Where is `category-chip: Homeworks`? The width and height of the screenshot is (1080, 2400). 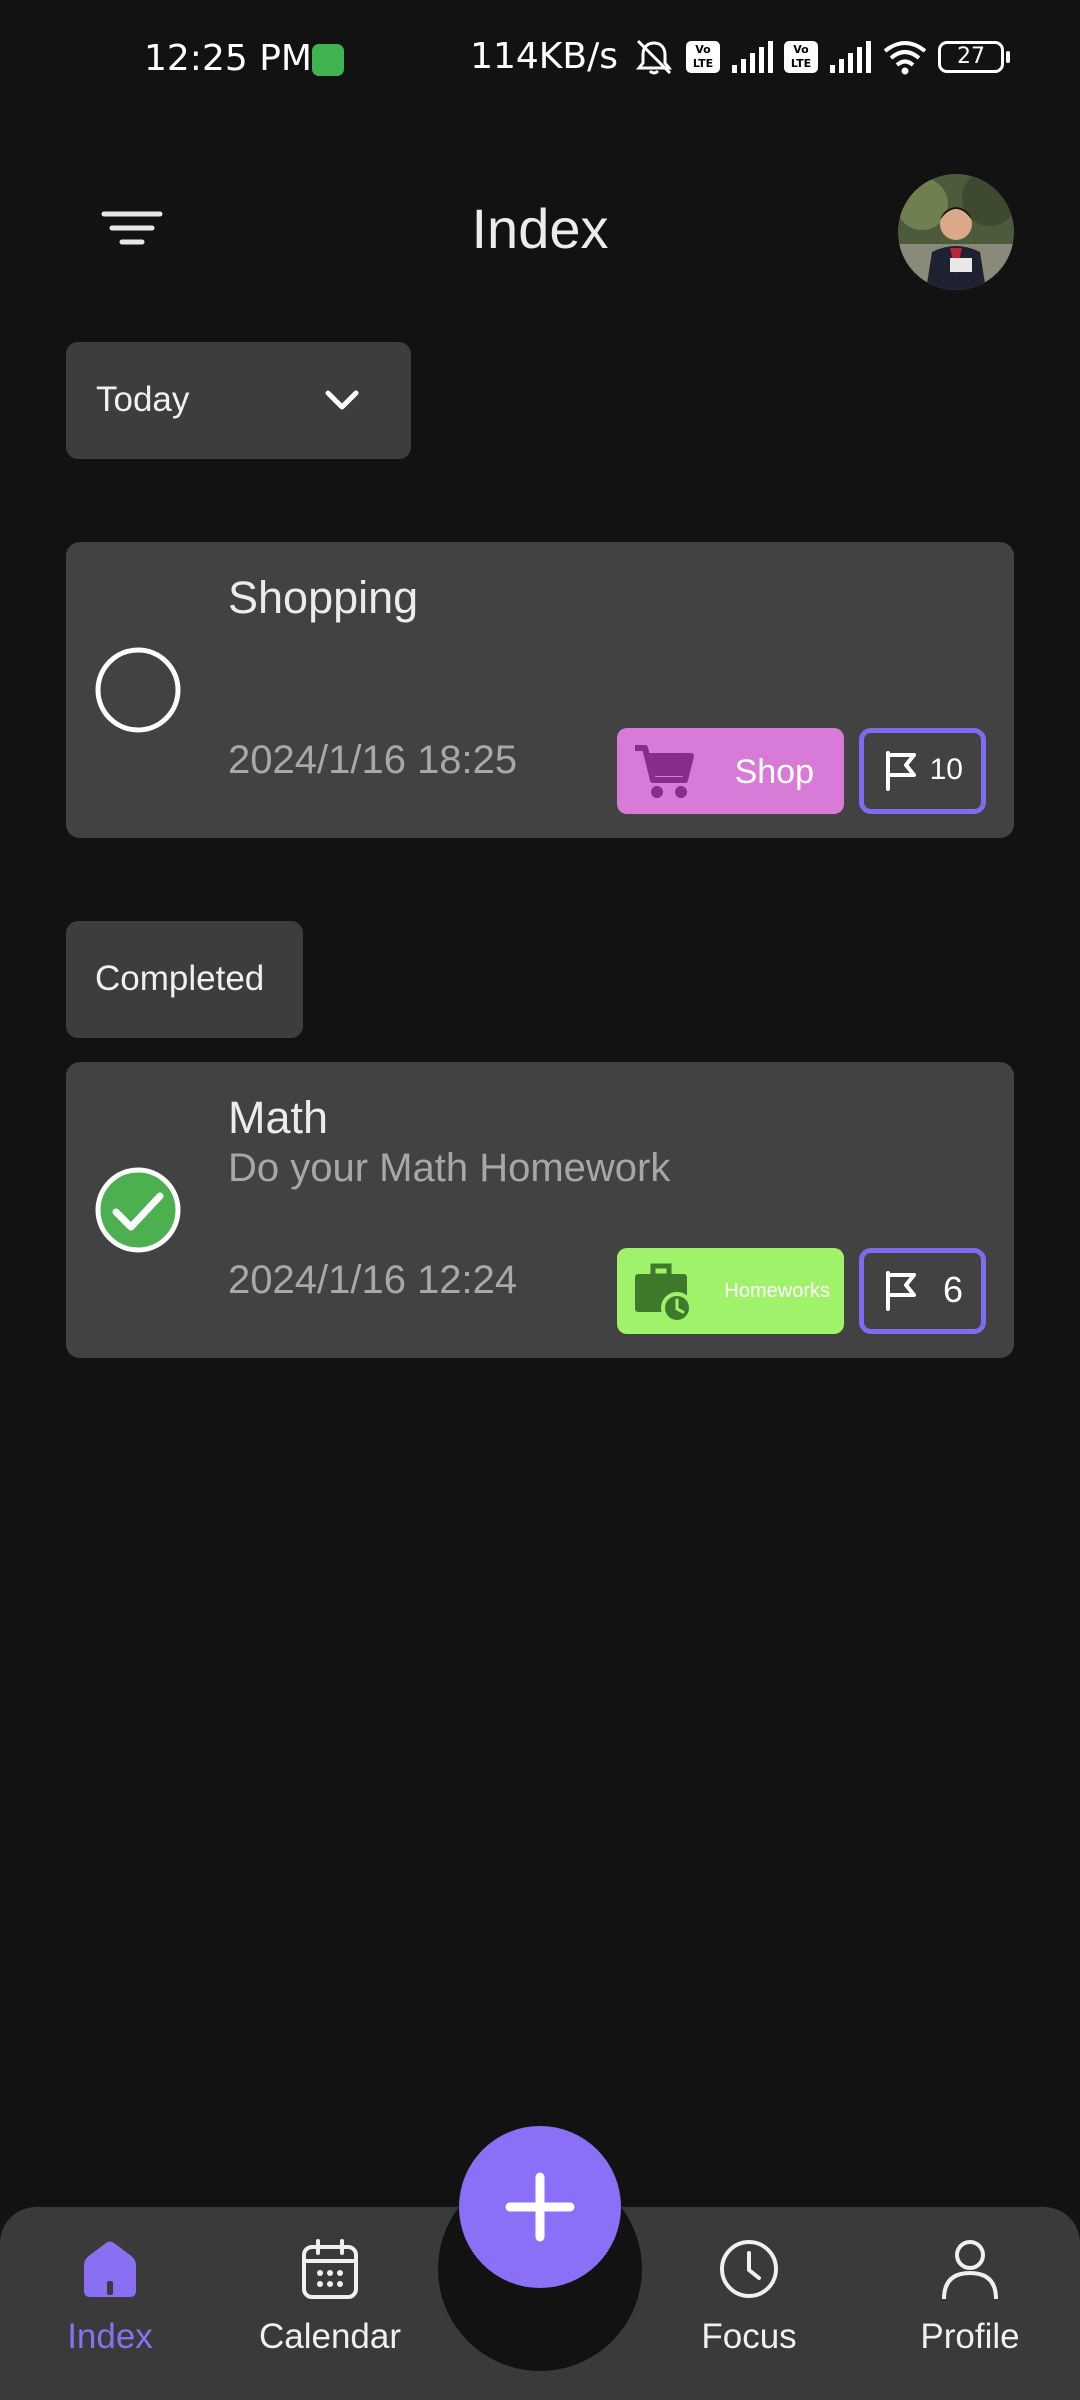
category-chip: Homeworks is located at coordinates (730, 1291).